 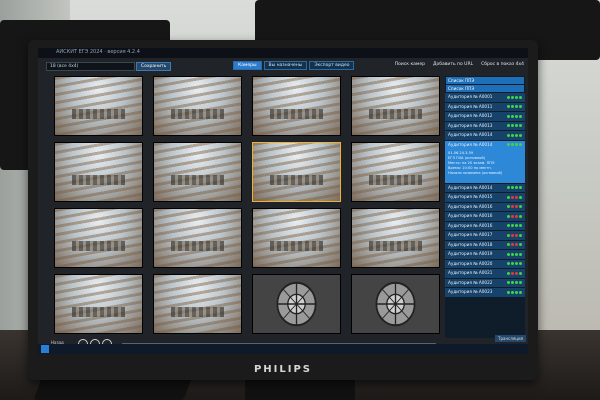 I want to click on save-button: Сохранить, so click(x=154, y=66).